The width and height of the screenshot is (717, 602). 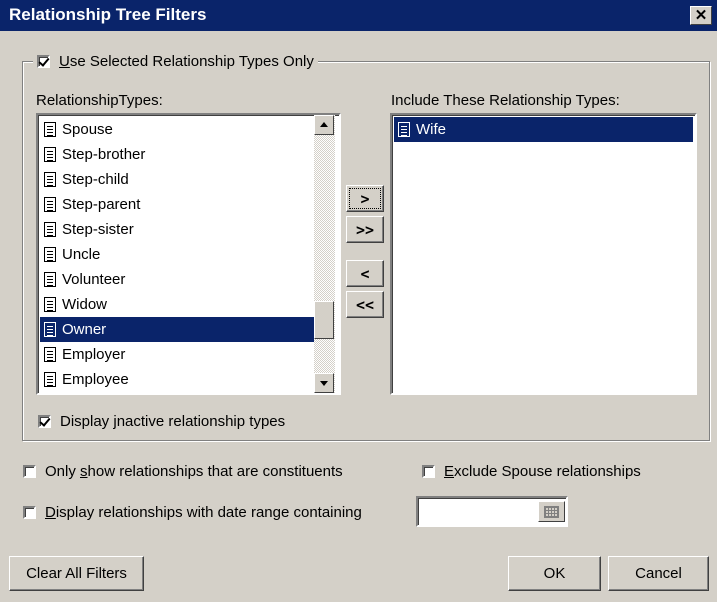 I want to click on display-inactive-check, so click(x=44, y=421).